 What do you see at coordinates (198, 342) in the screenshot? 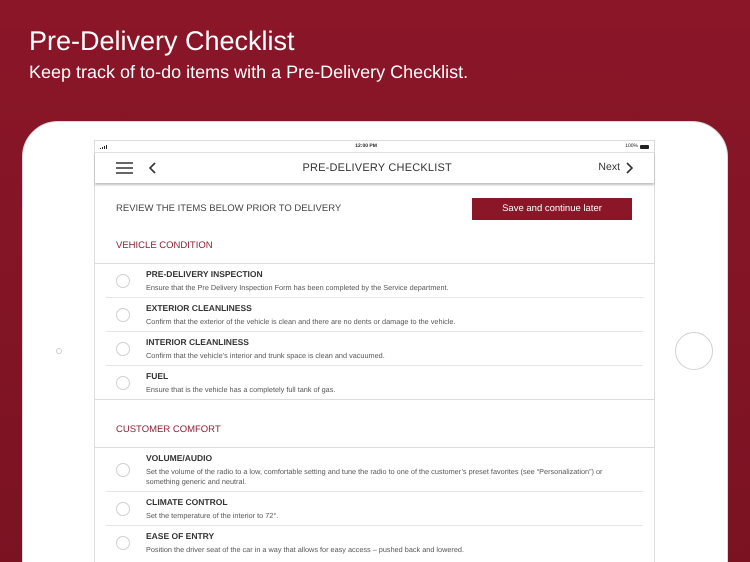
I see `item-title: INTERIOR CLEANLINESS` at bounding box center [198, 342].